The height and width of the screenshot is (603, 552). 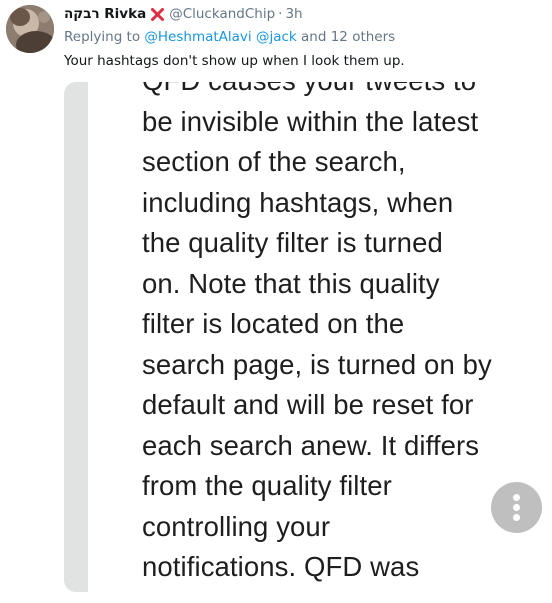 What do you see at coordinates (308, 404) in the screenshot?
I see `screenshot-text-line: default and will be reset for` at bounding box center [308, 404].